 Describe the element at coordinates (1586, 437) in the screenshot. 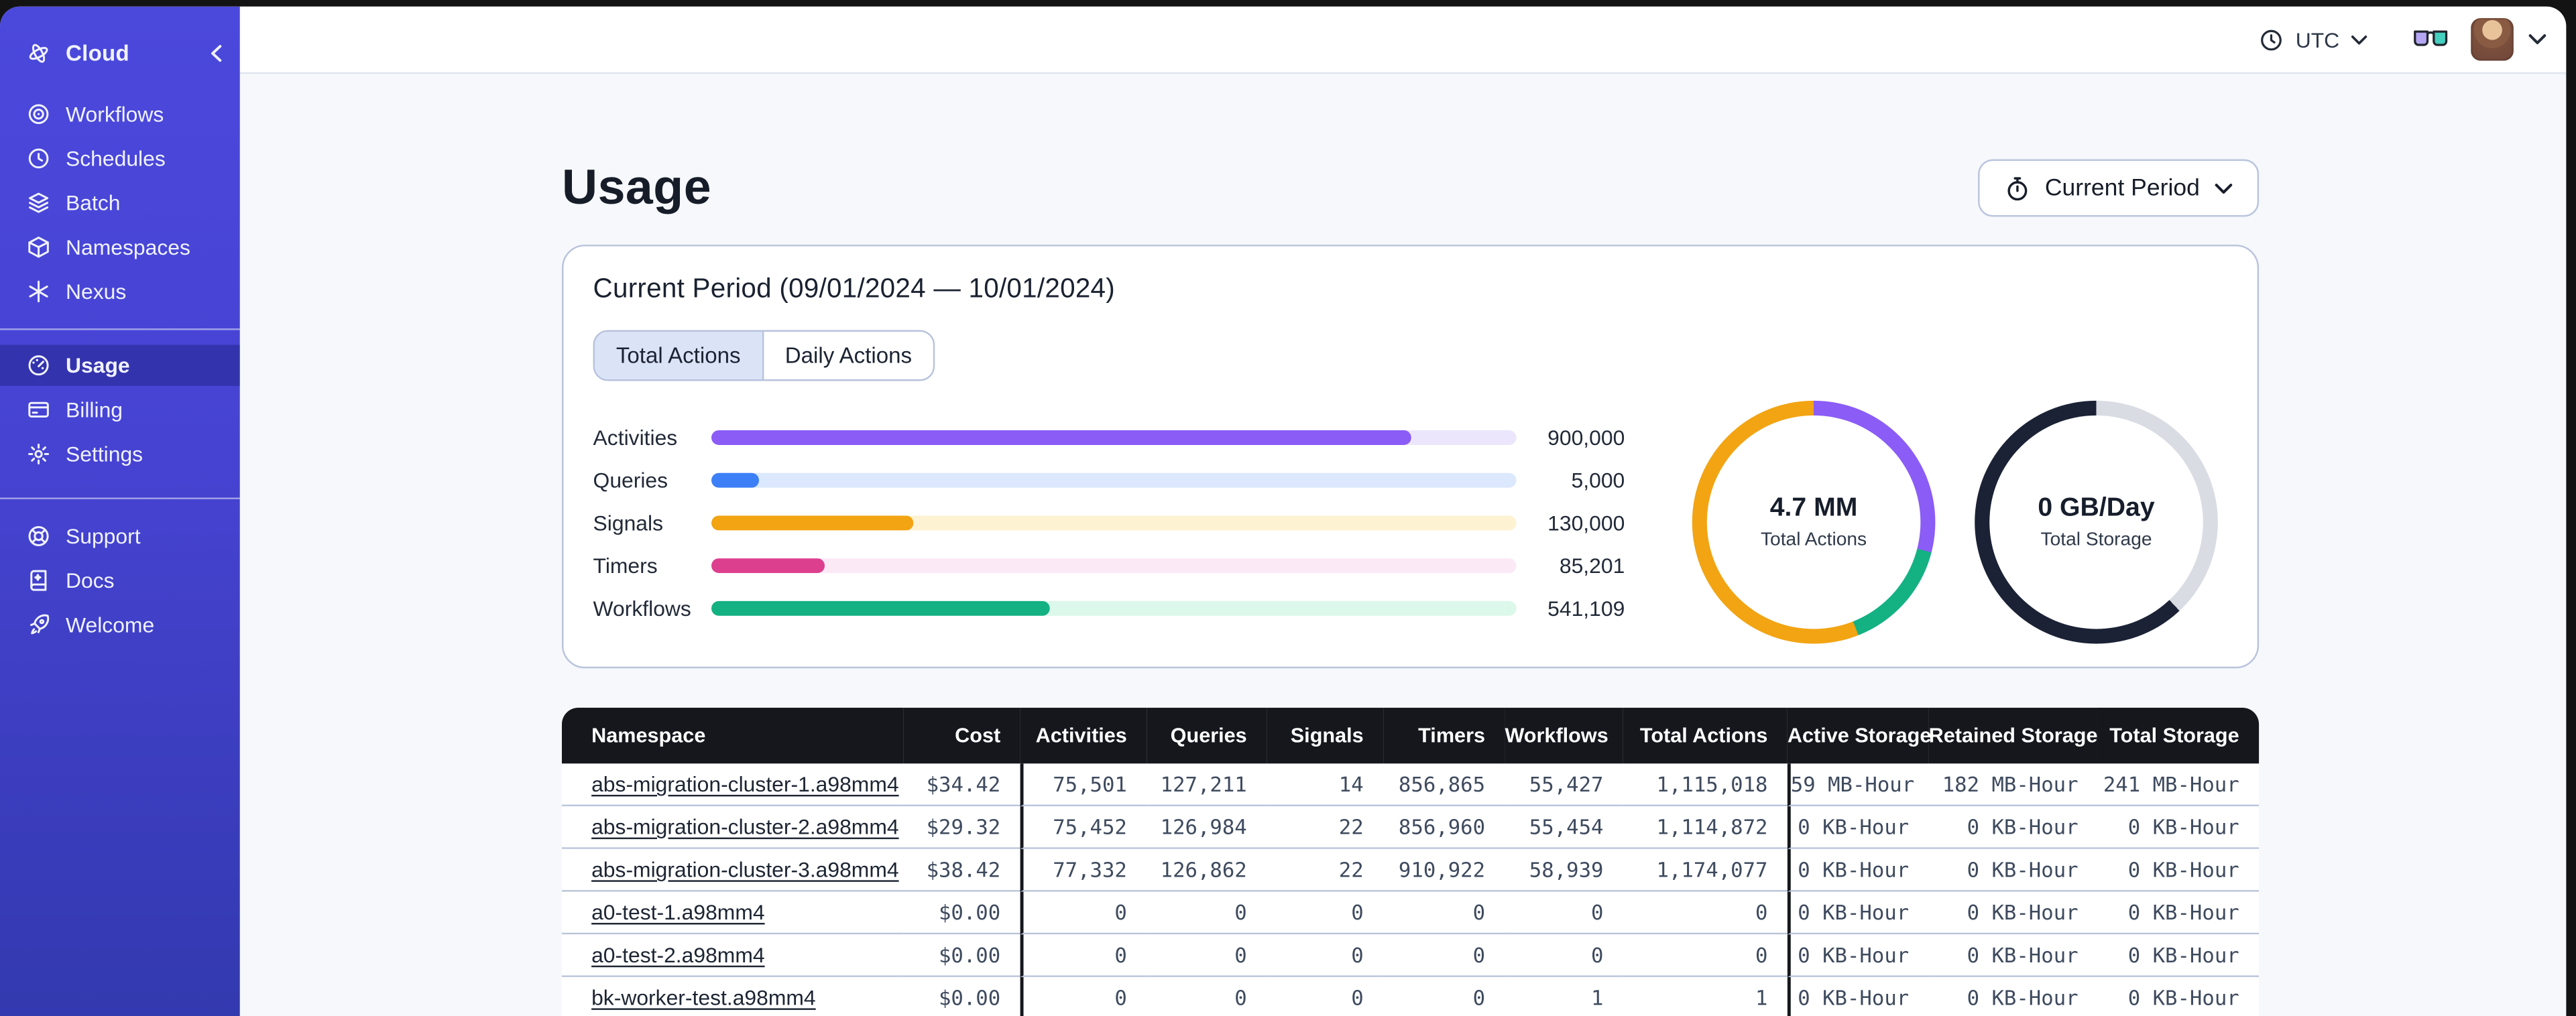

I see `bar-value: 900,000` at that location.